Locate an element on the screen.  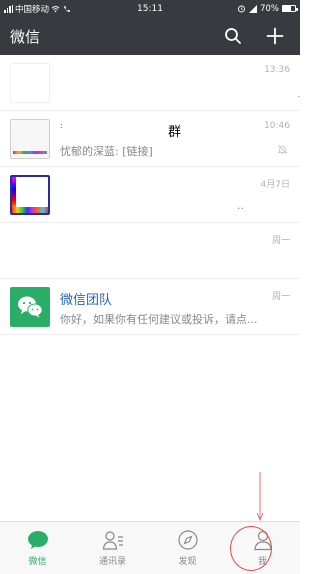
chat-row-3: .. 4月7日 is located at coordinates (150, 195).